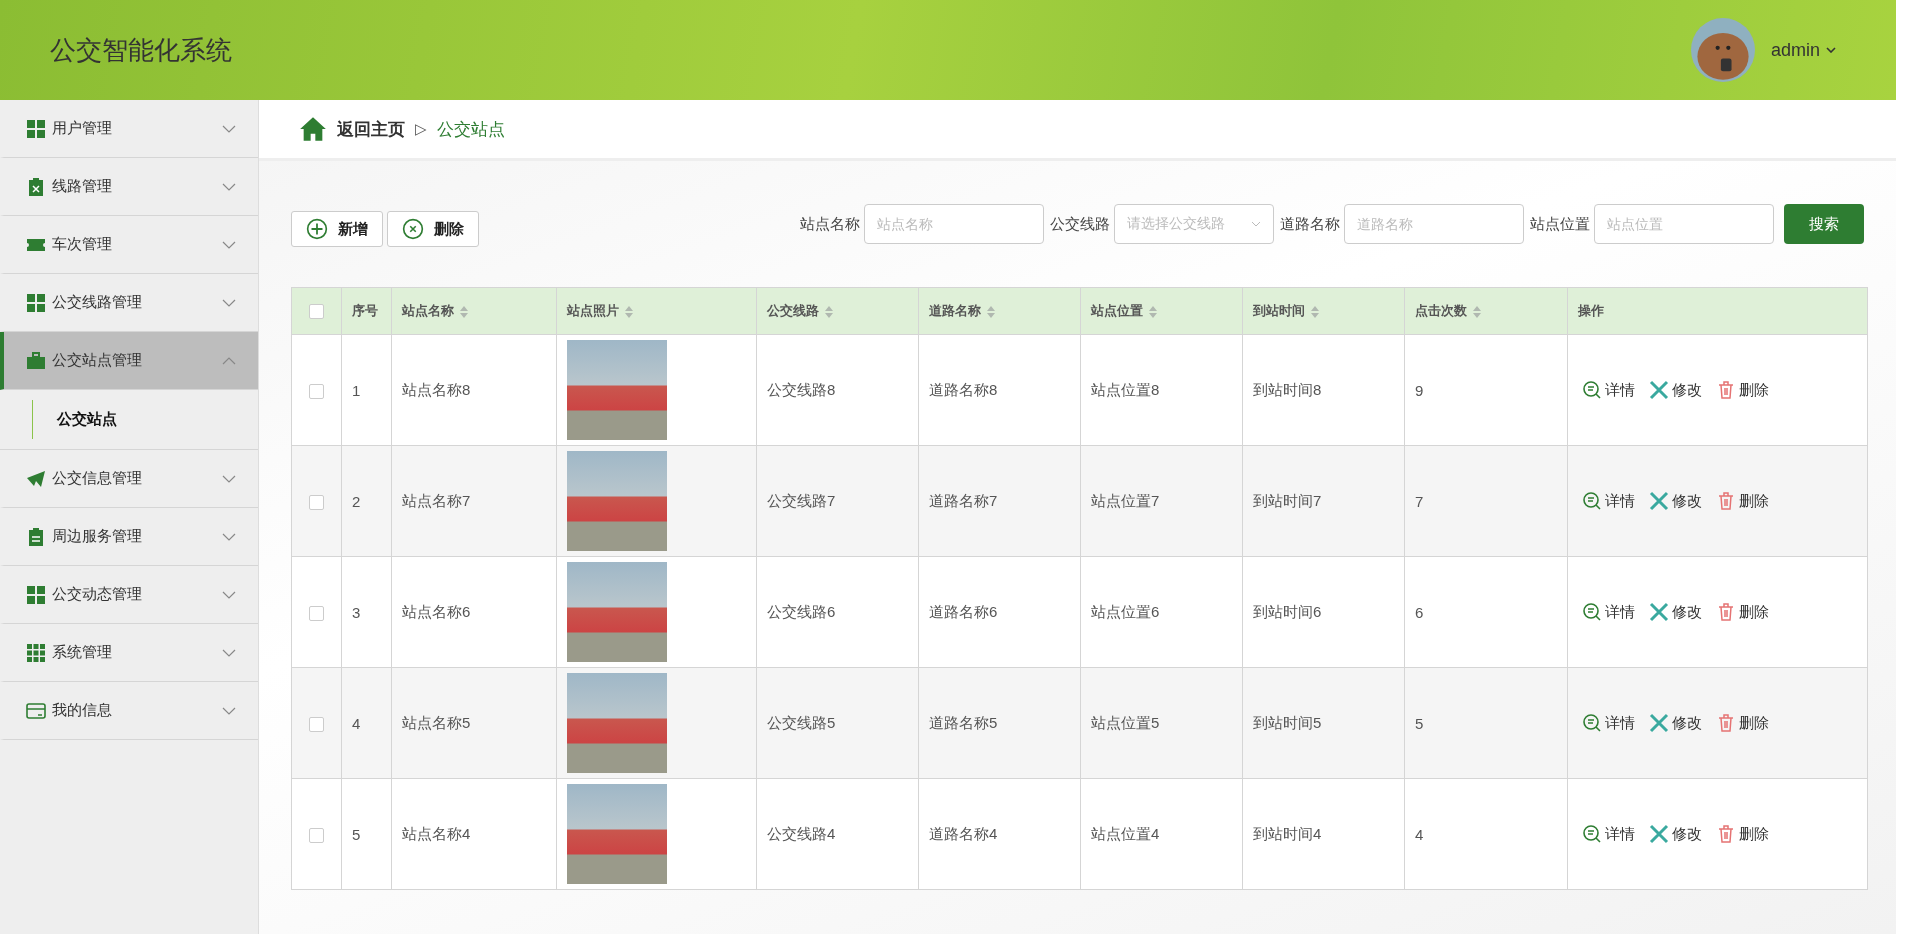 Image resolution: width=1912 pixels, height=934 pixels. I want to click on table-cell: 到站时间7, so click(1287, 500).